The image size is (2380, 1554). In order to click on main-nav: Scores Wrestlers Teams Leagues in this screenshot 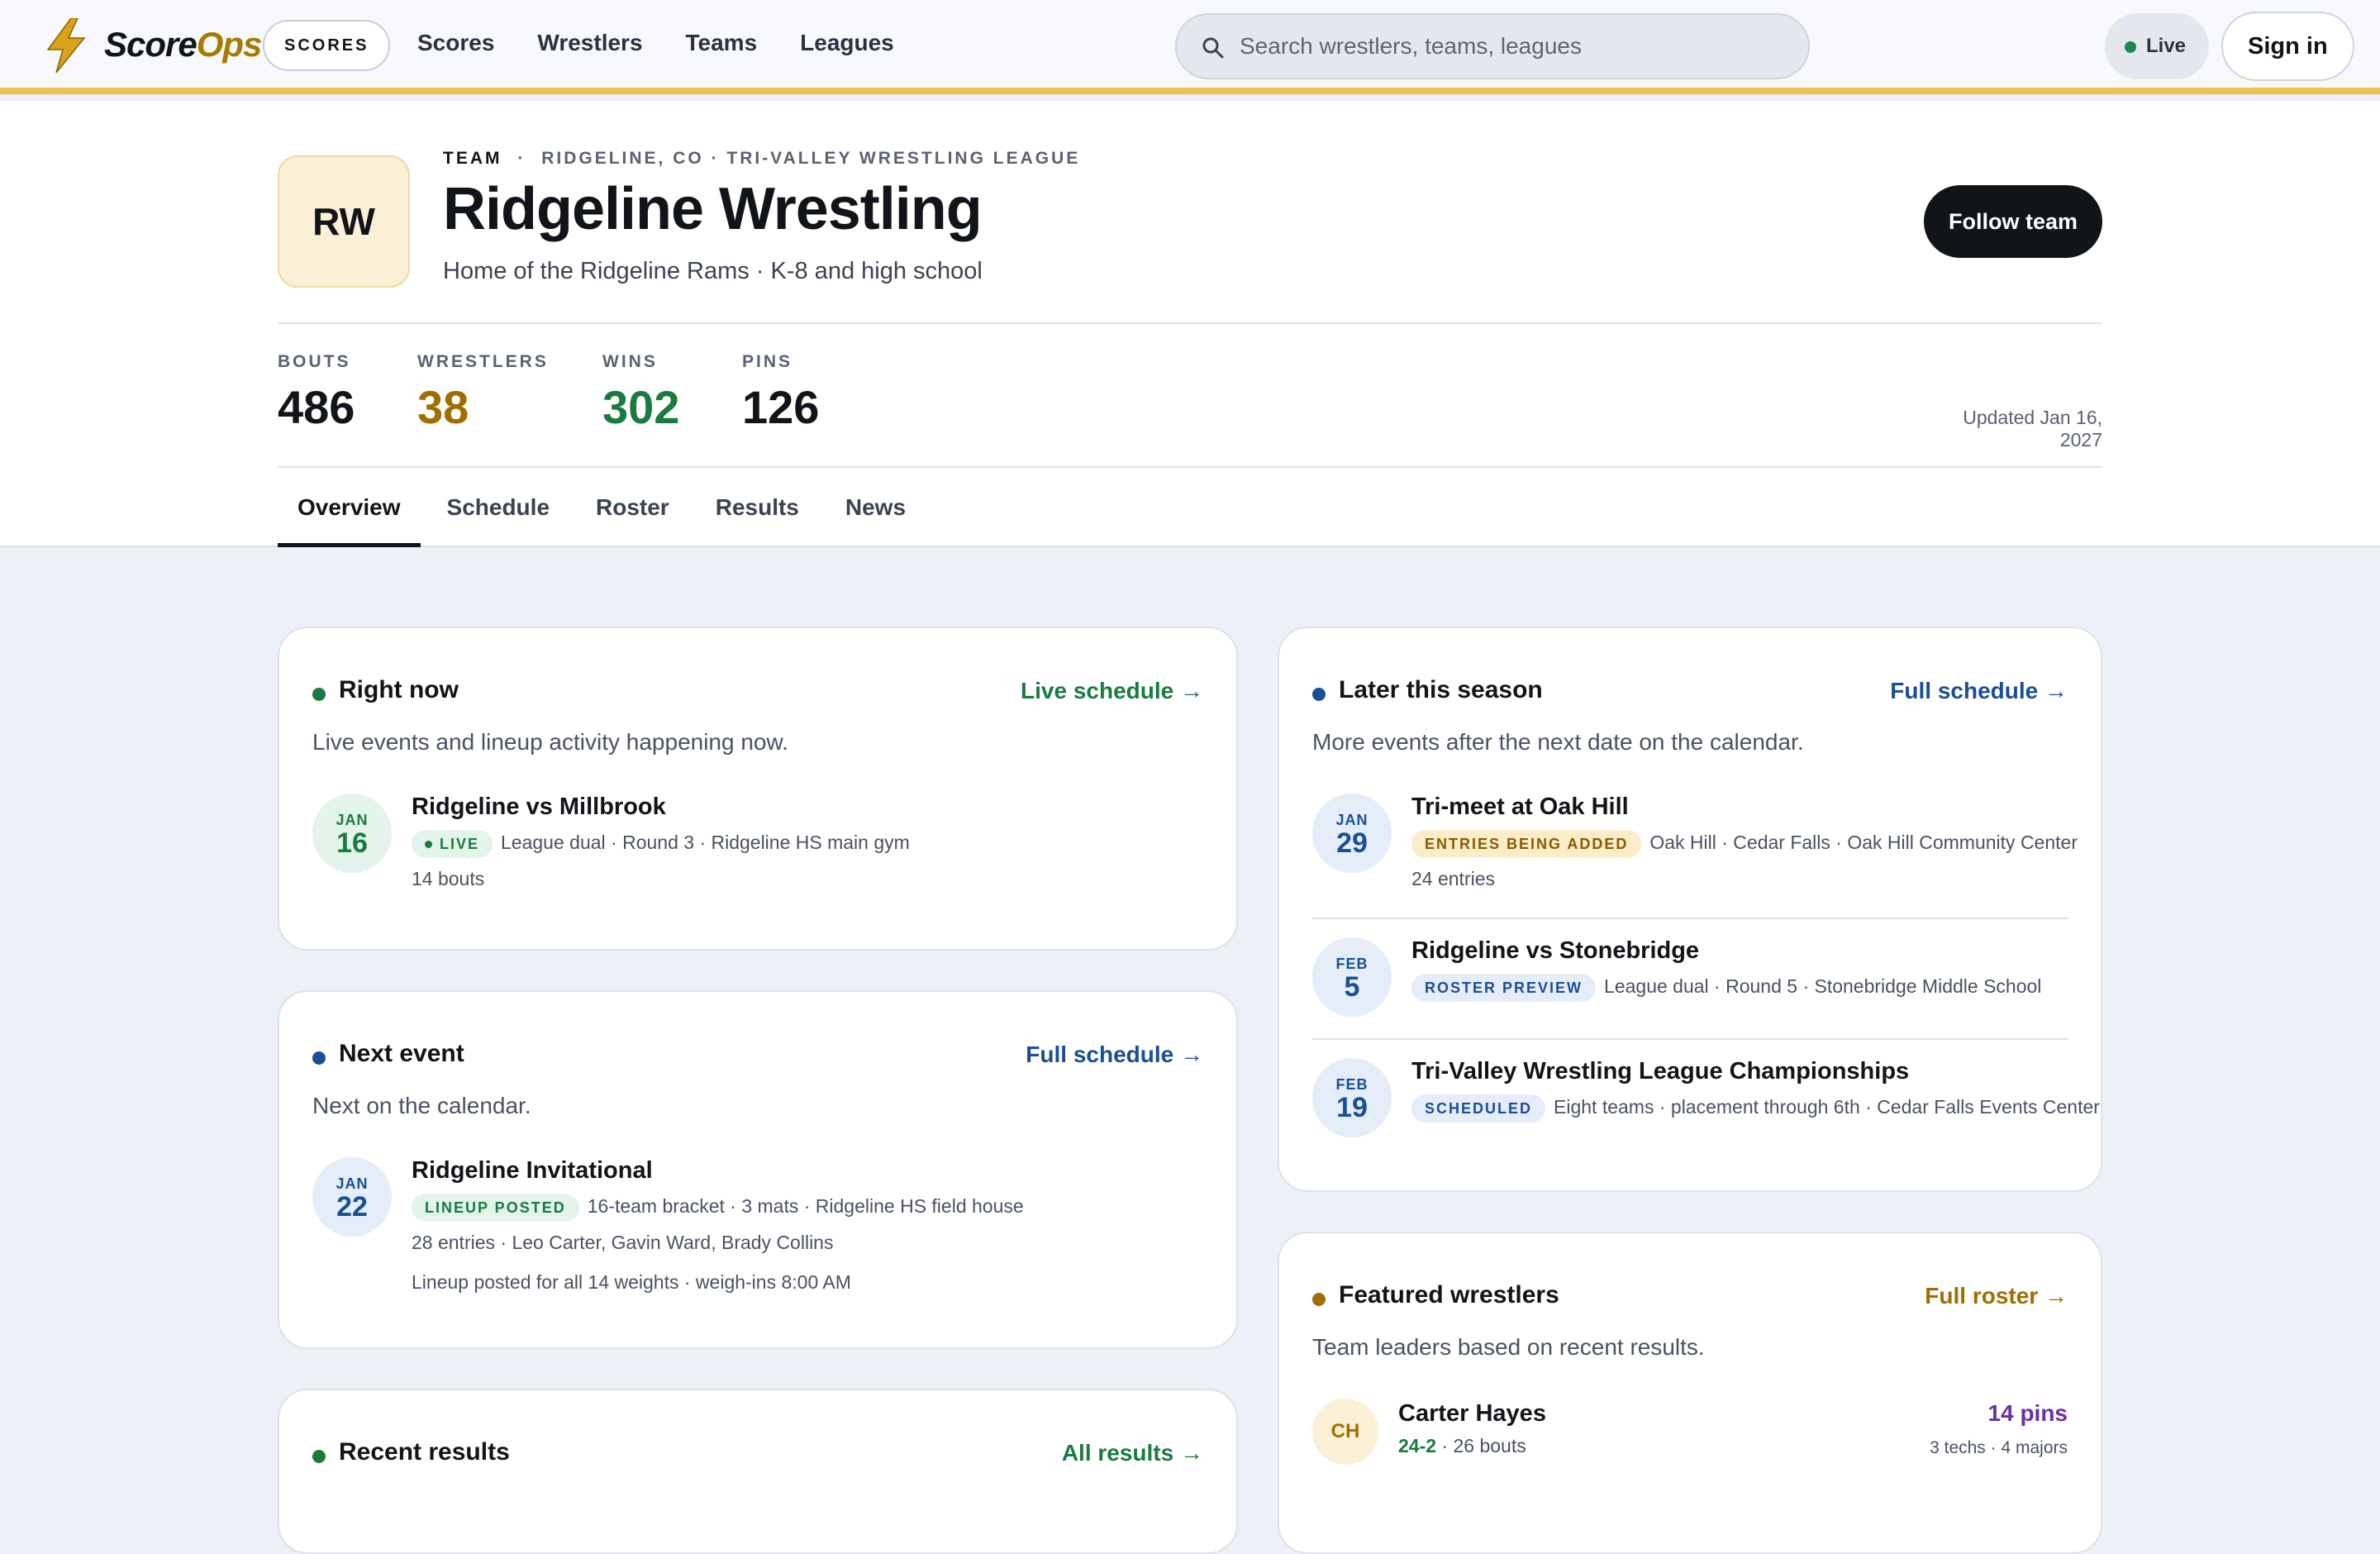, I will do `click(655, 43)`.